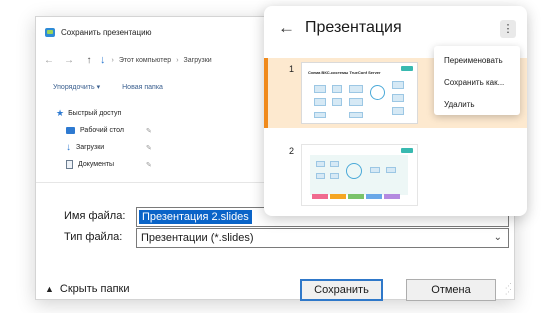 The image size is (545, 313). Describe the element at coordinates (344, 72) in the screenshot. I see `slide-thumbnail-title: Схема ВКС-системы TrueConf Server` at that location.